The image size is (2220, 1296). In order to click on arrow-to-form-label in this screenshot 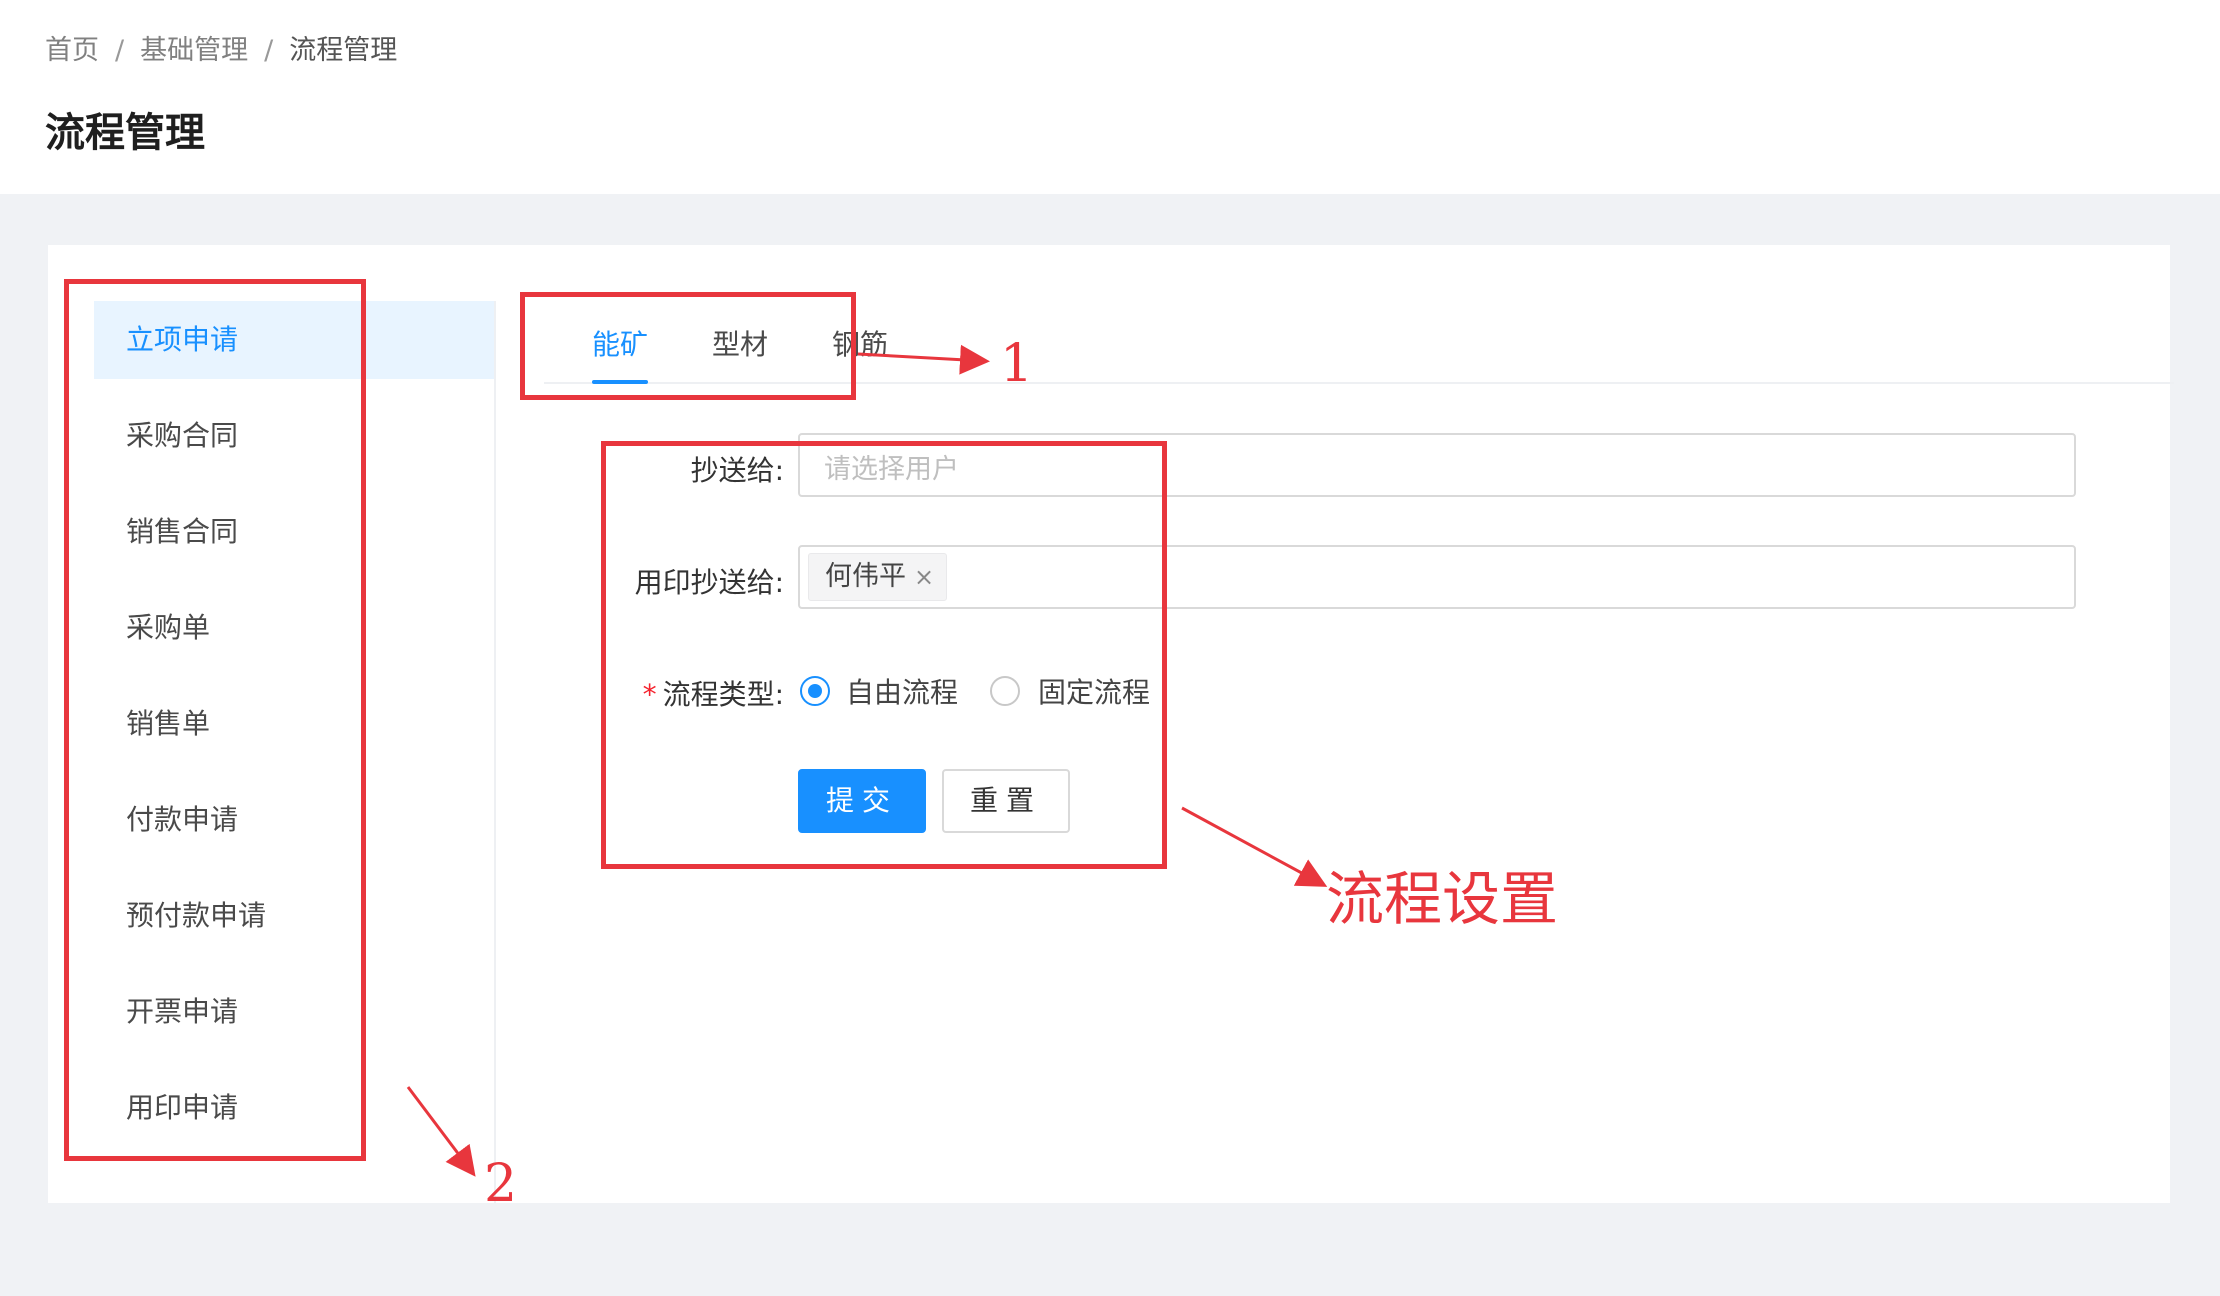, I will do `click(1254, 846)`.